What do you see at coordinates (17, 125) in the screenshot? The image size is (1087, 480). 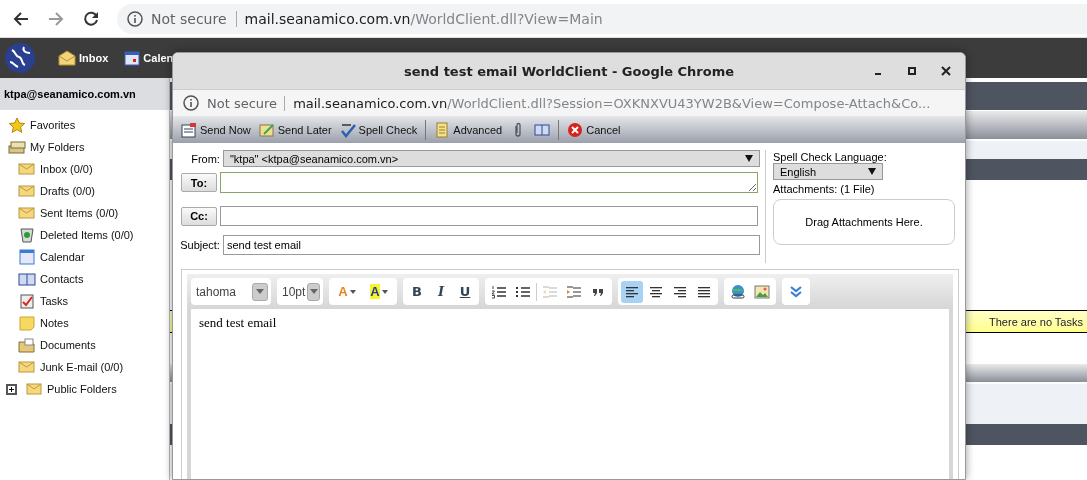 I see `star-icon` at bounding box center [17, 125].